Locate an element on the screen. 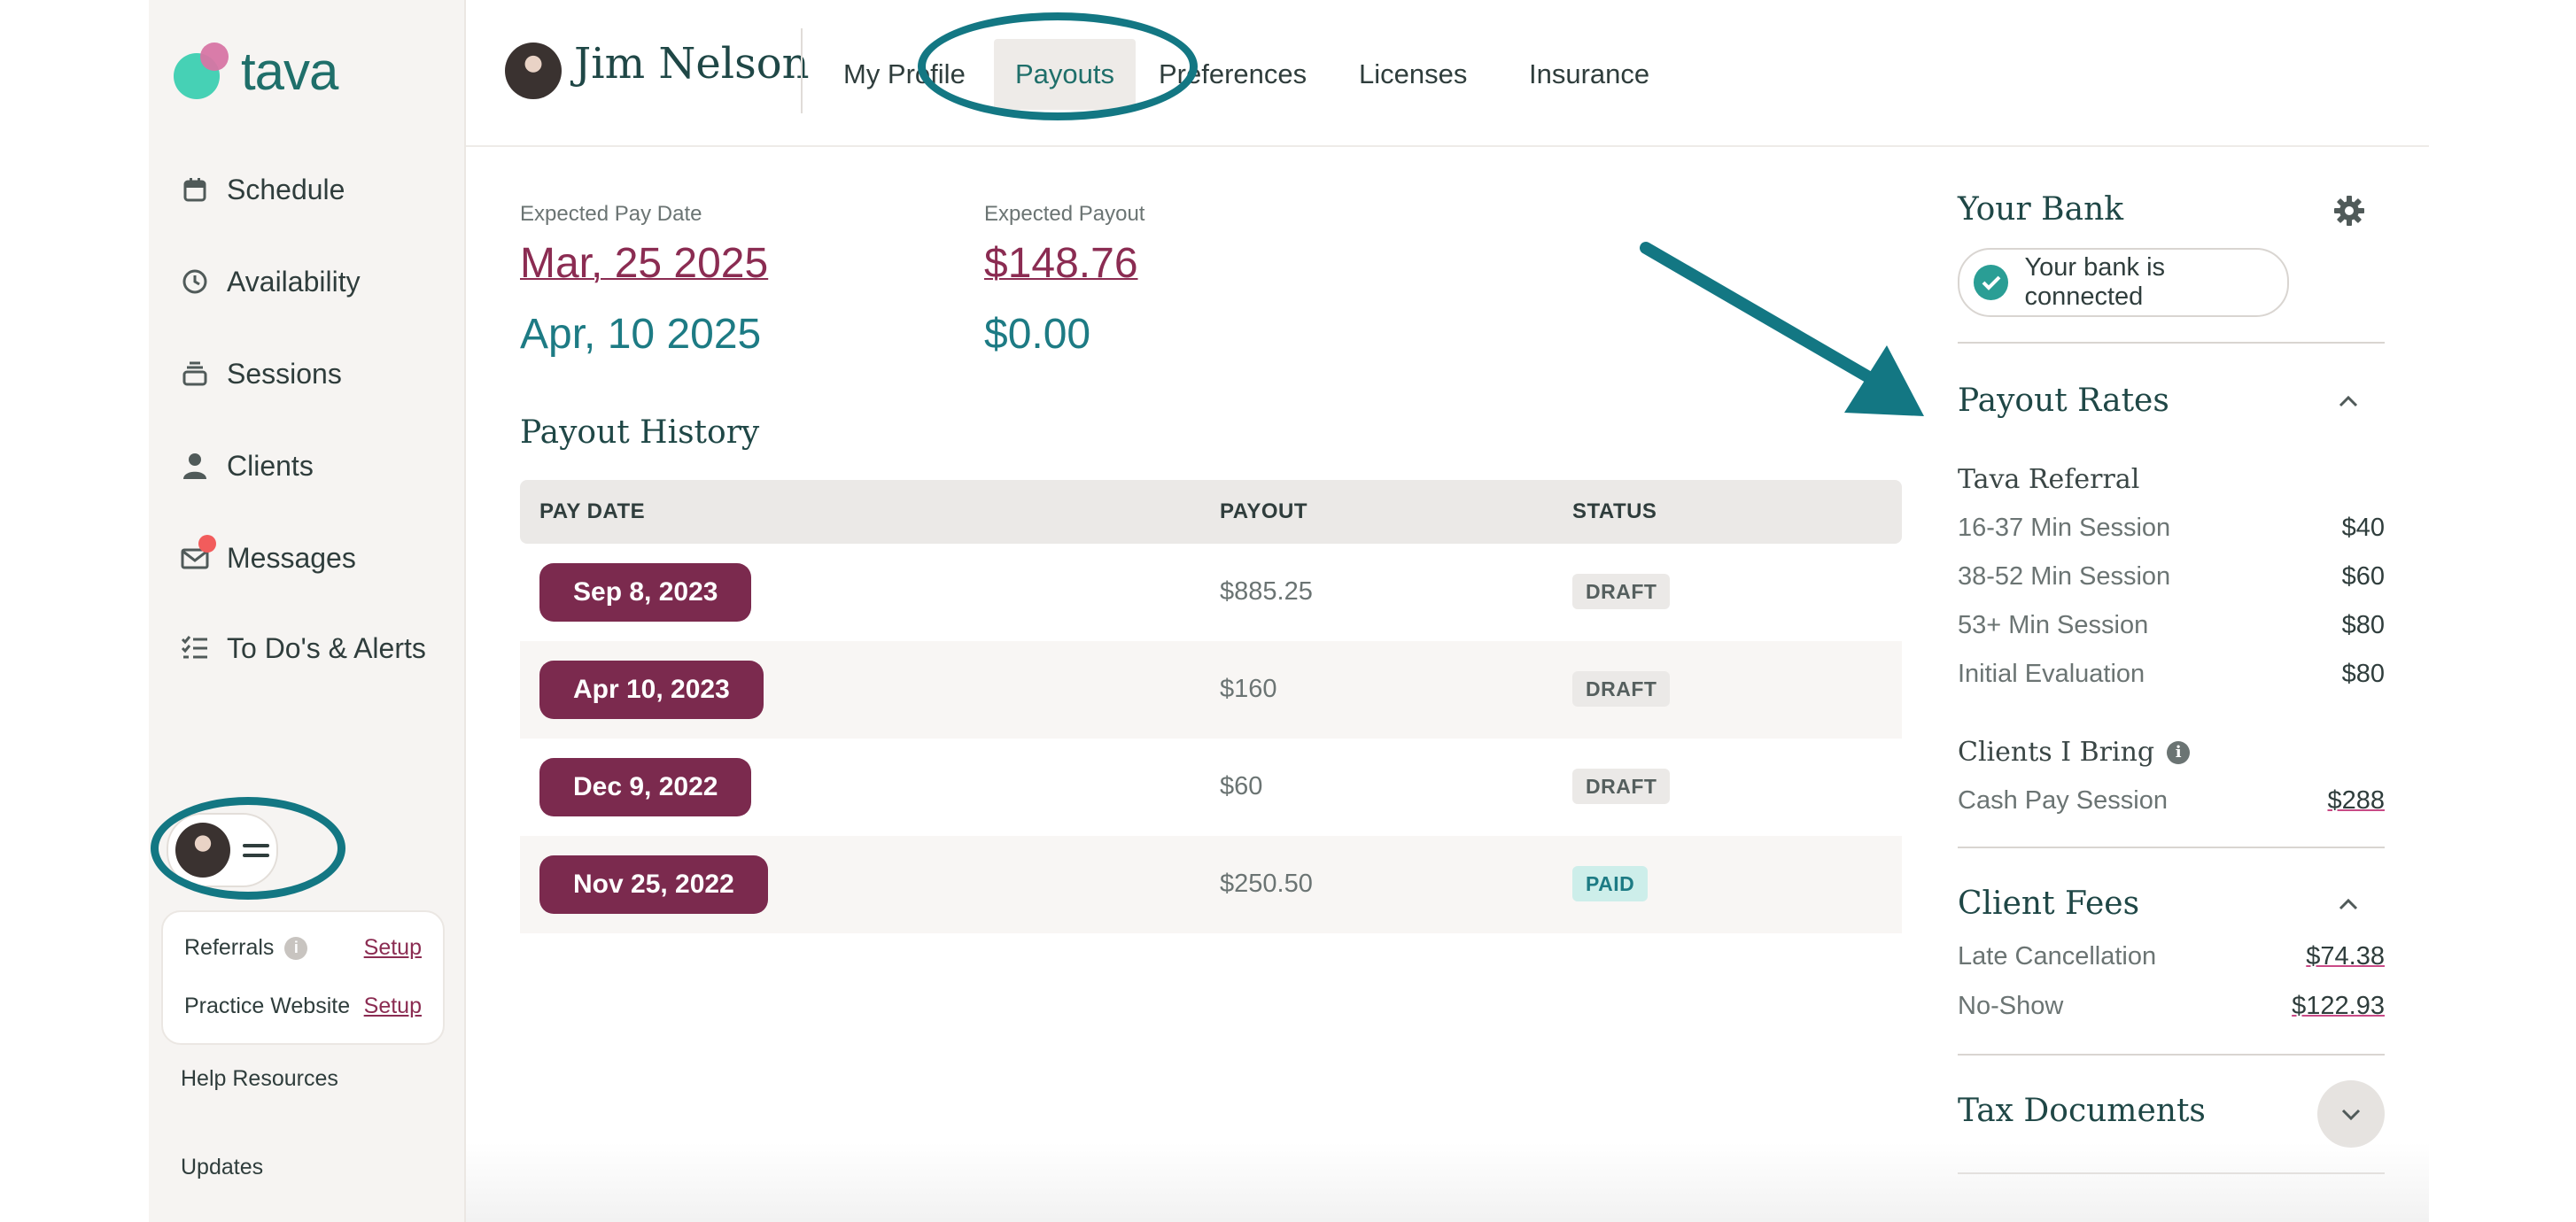 The width and height of the screenshot is (2576, 1222). practice-website-row: Practice Website is located at coordinates (267, 1007).